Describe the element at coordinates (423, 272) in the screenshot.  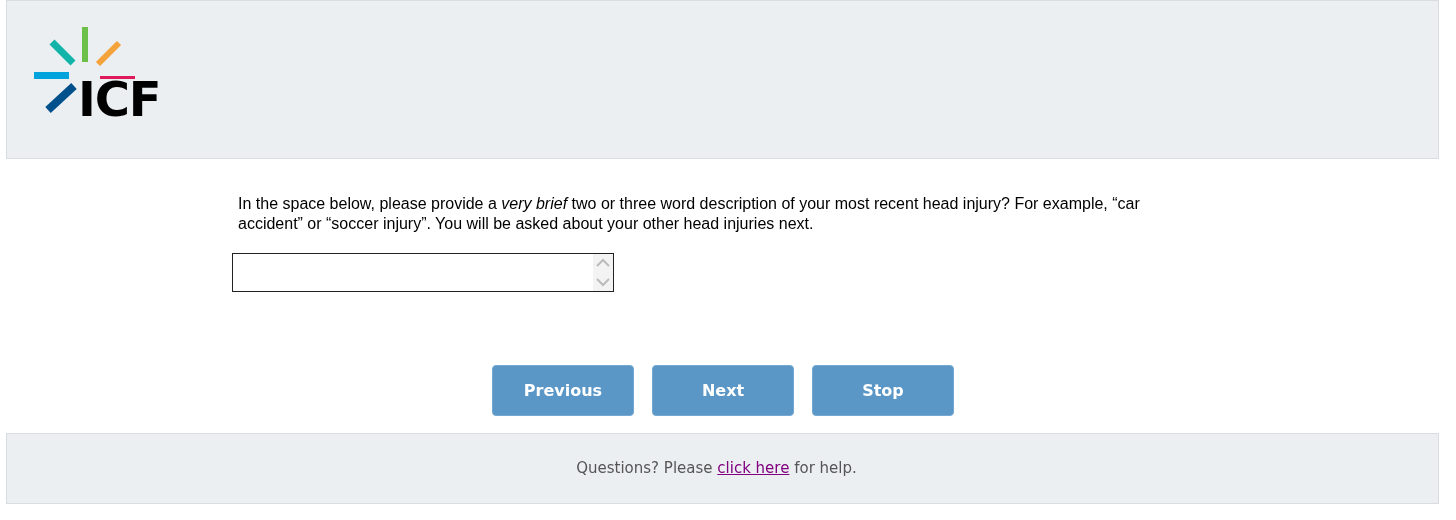
I see `answer-box` at that location.